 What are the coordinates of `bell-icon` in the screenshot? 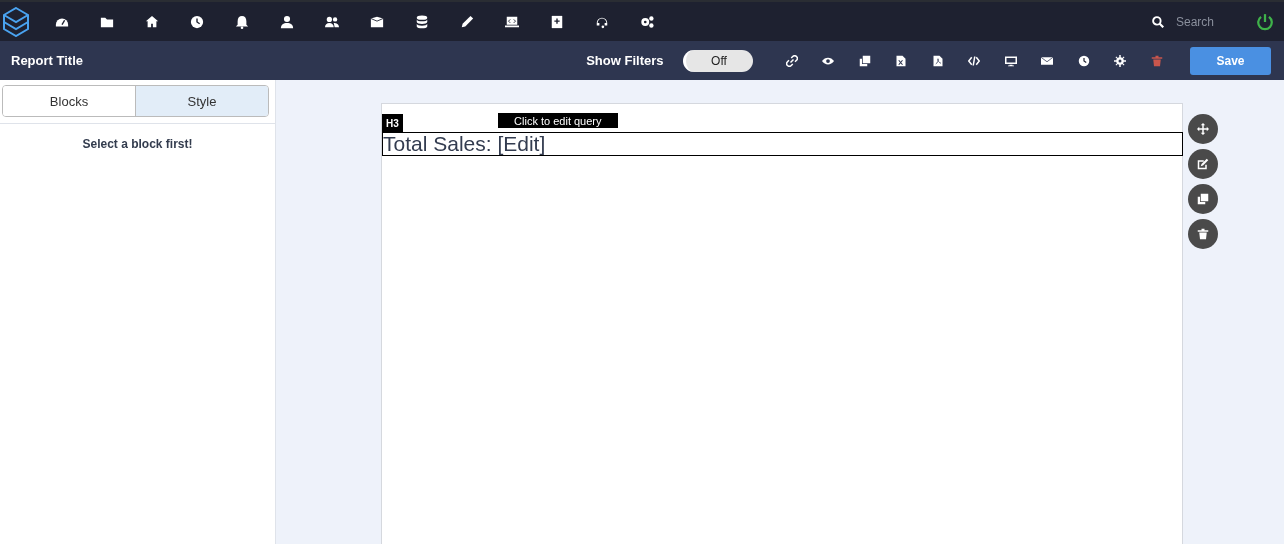 It's located at (241, 21).